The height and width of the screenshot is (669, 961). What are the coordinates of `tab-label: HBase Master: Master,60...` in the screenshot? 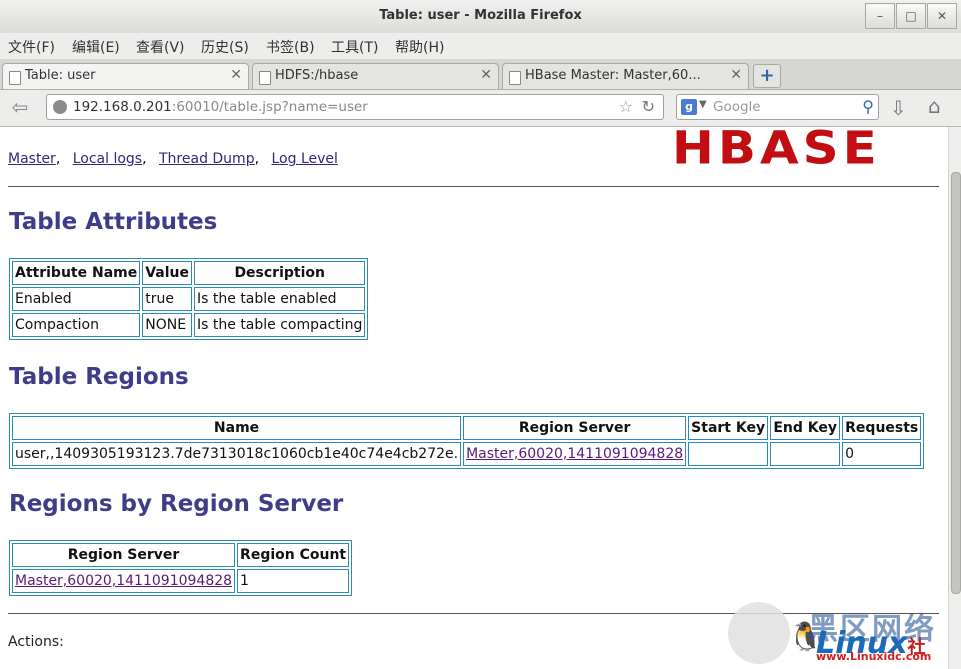 It's located at (613, 75).